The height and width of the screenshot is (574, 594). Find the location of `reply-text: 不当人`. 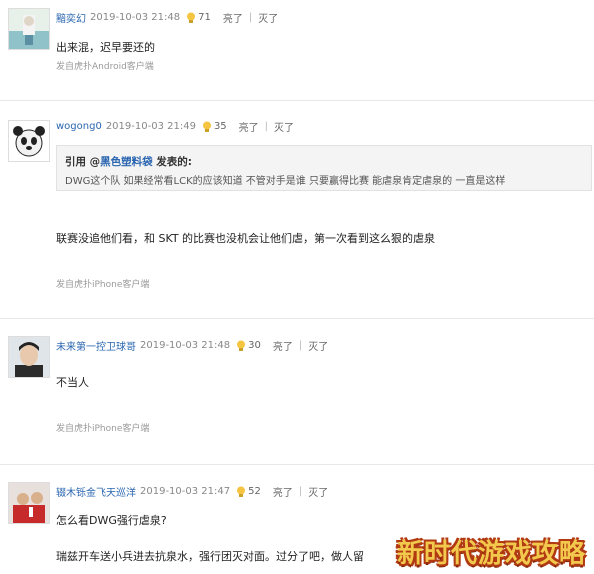

reply-text: 不当人 is located at coordinates (72, 382).